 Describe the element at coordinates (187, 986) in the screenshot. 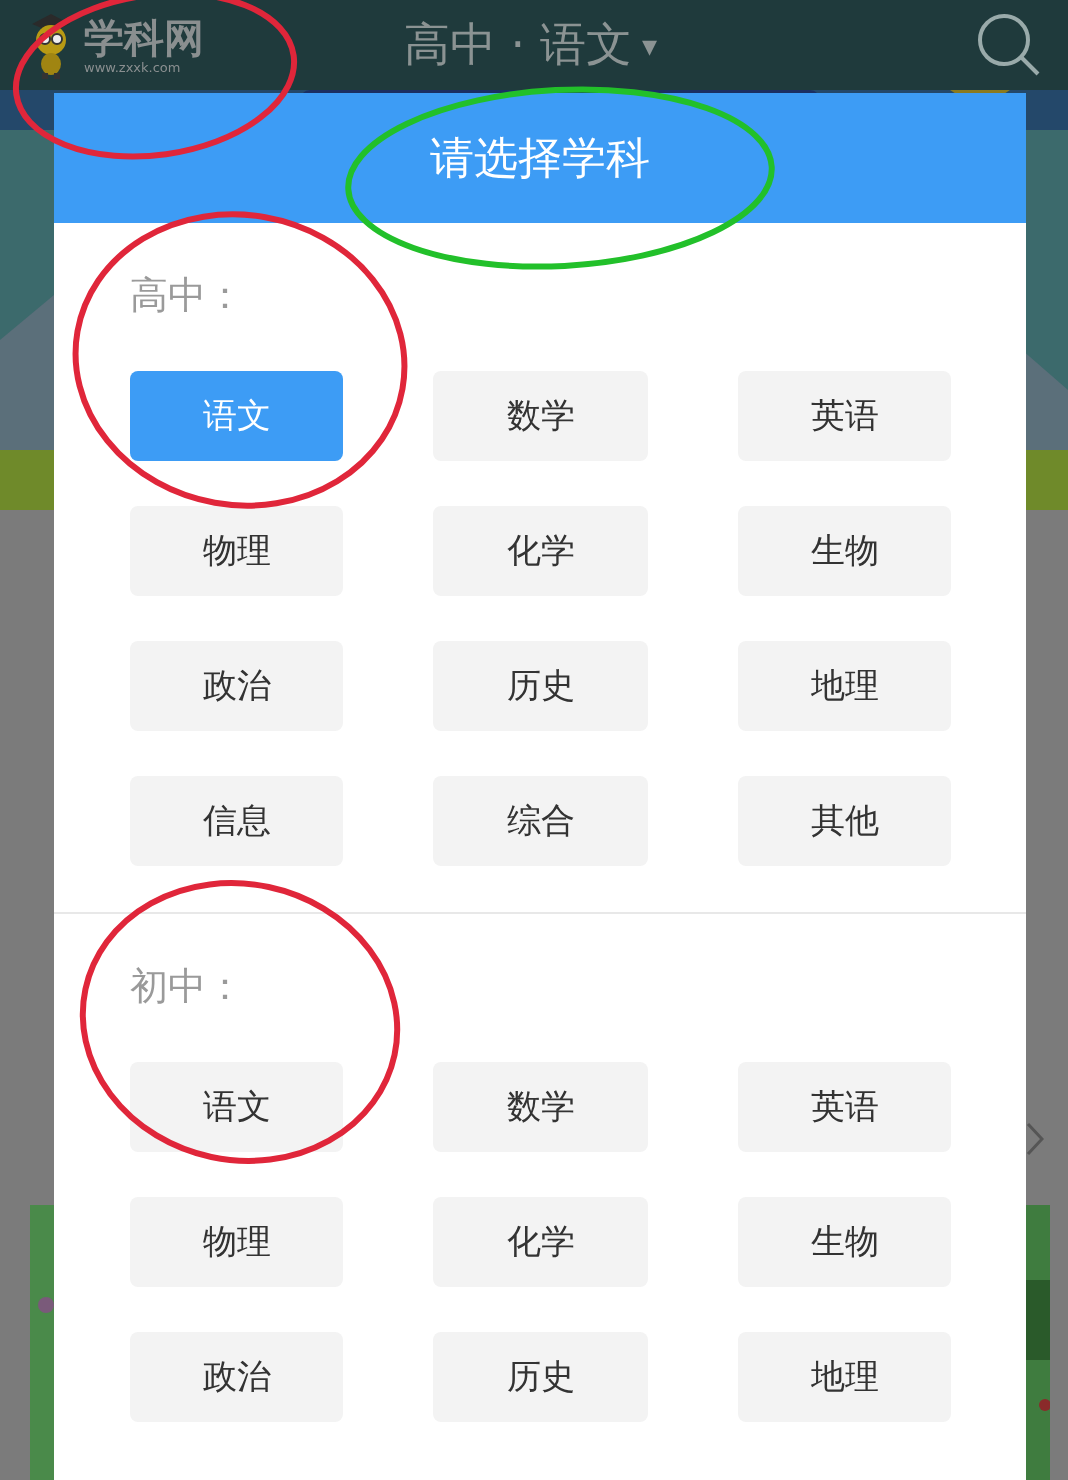

I see `section-label: 初中：` at that location.